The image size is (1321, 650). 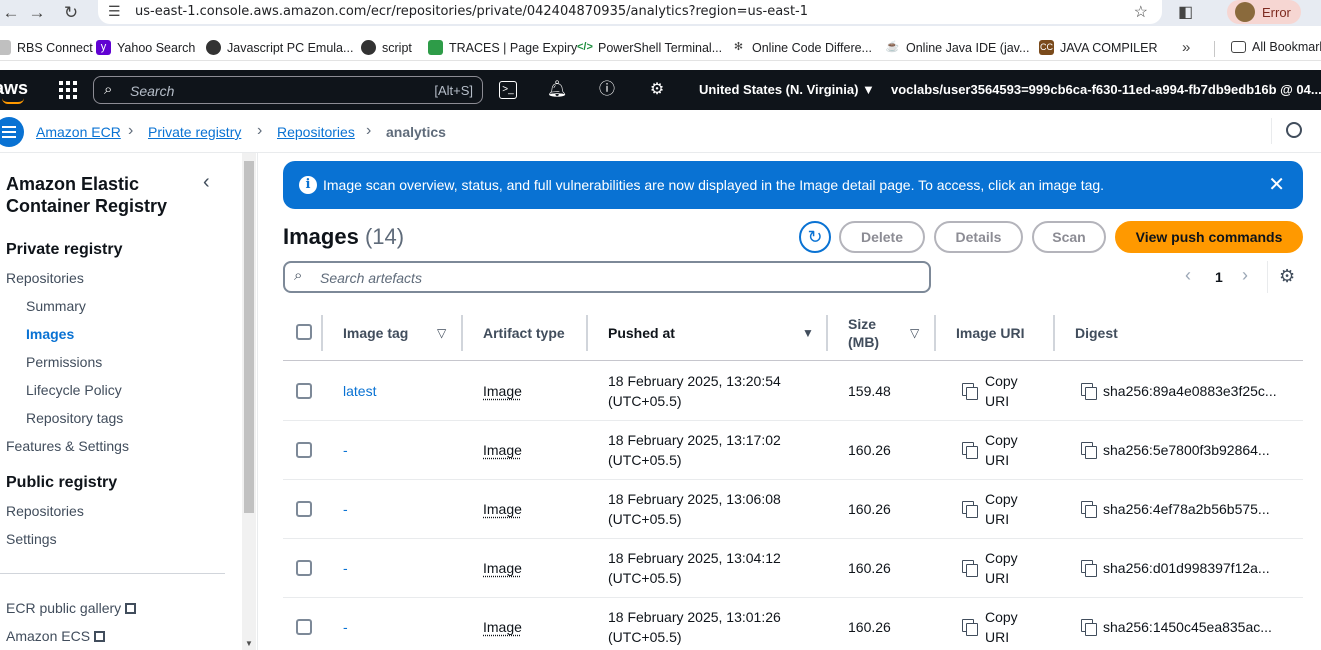 What do you see at coordinates (1276, 184) in the screenshot?
I see `close-icon: ✕` at bounding box center [1276, 184].